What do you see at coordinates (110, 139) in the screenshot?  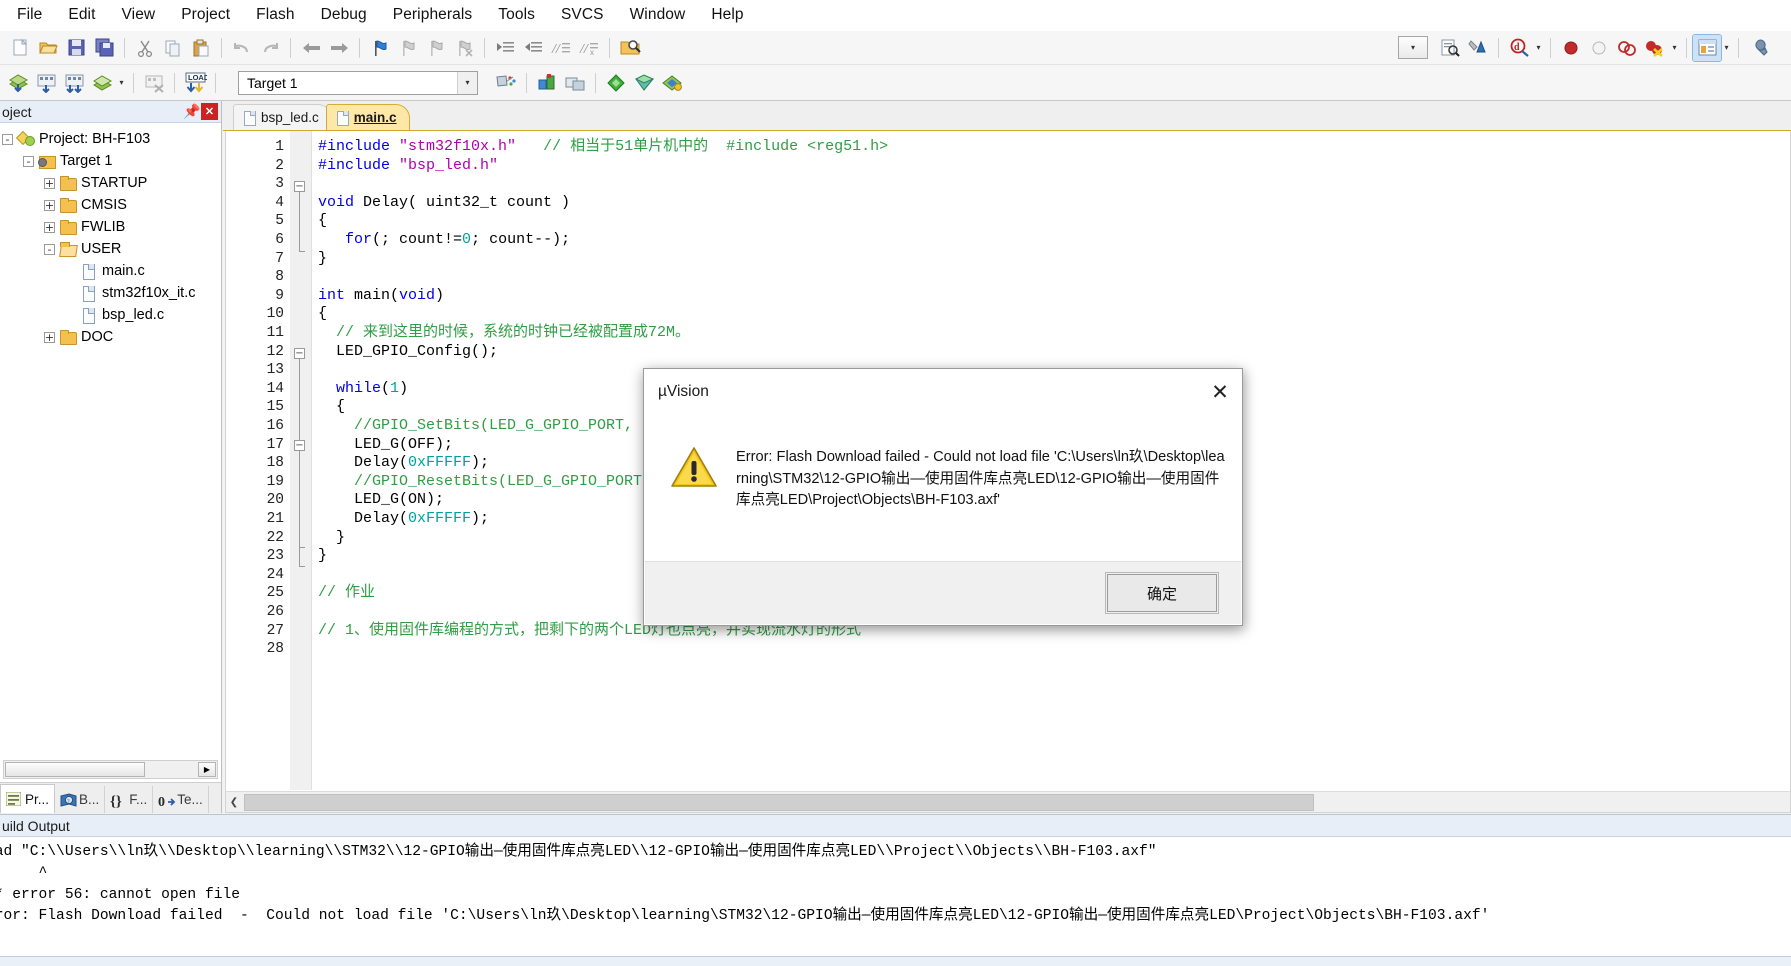 I see `tree-item: - Project: BH-F103` at bounding box center [110, 139].